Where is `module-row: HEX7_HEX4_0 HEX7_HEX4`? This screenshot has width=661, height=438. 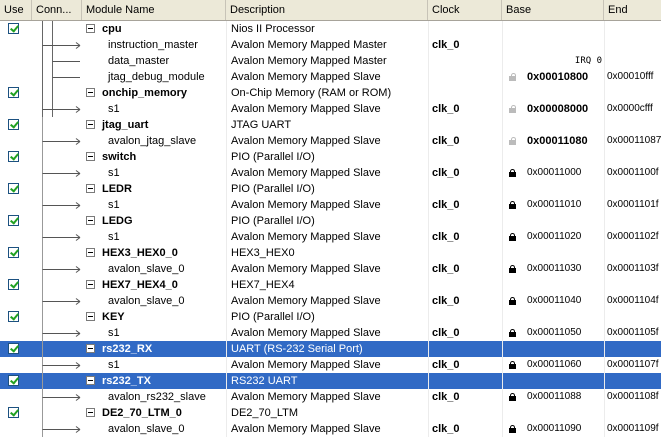
module-row: HEX7_HEX4_0 HEX7_HEX4 is located at coordinates (330, 285).